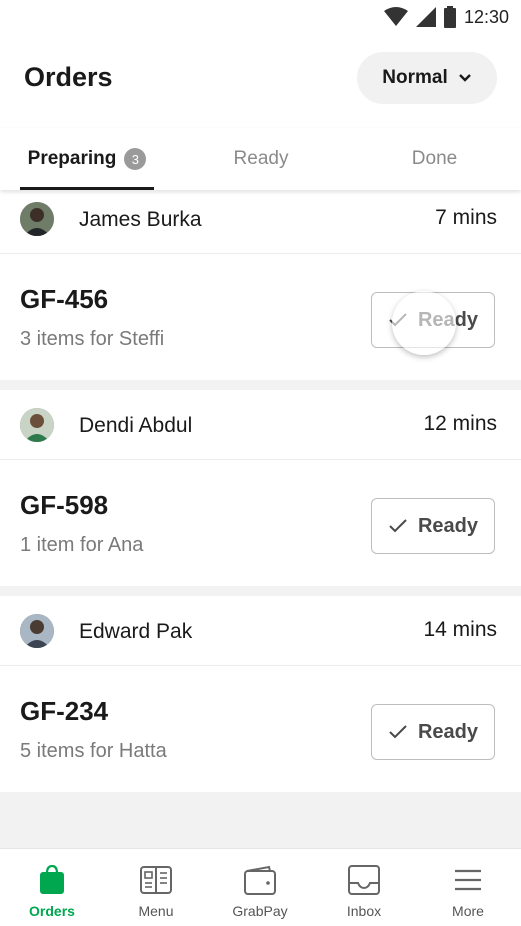 This screenshot has height=926, width=521. I want to click on tab-label: Done, so click(434, 158).